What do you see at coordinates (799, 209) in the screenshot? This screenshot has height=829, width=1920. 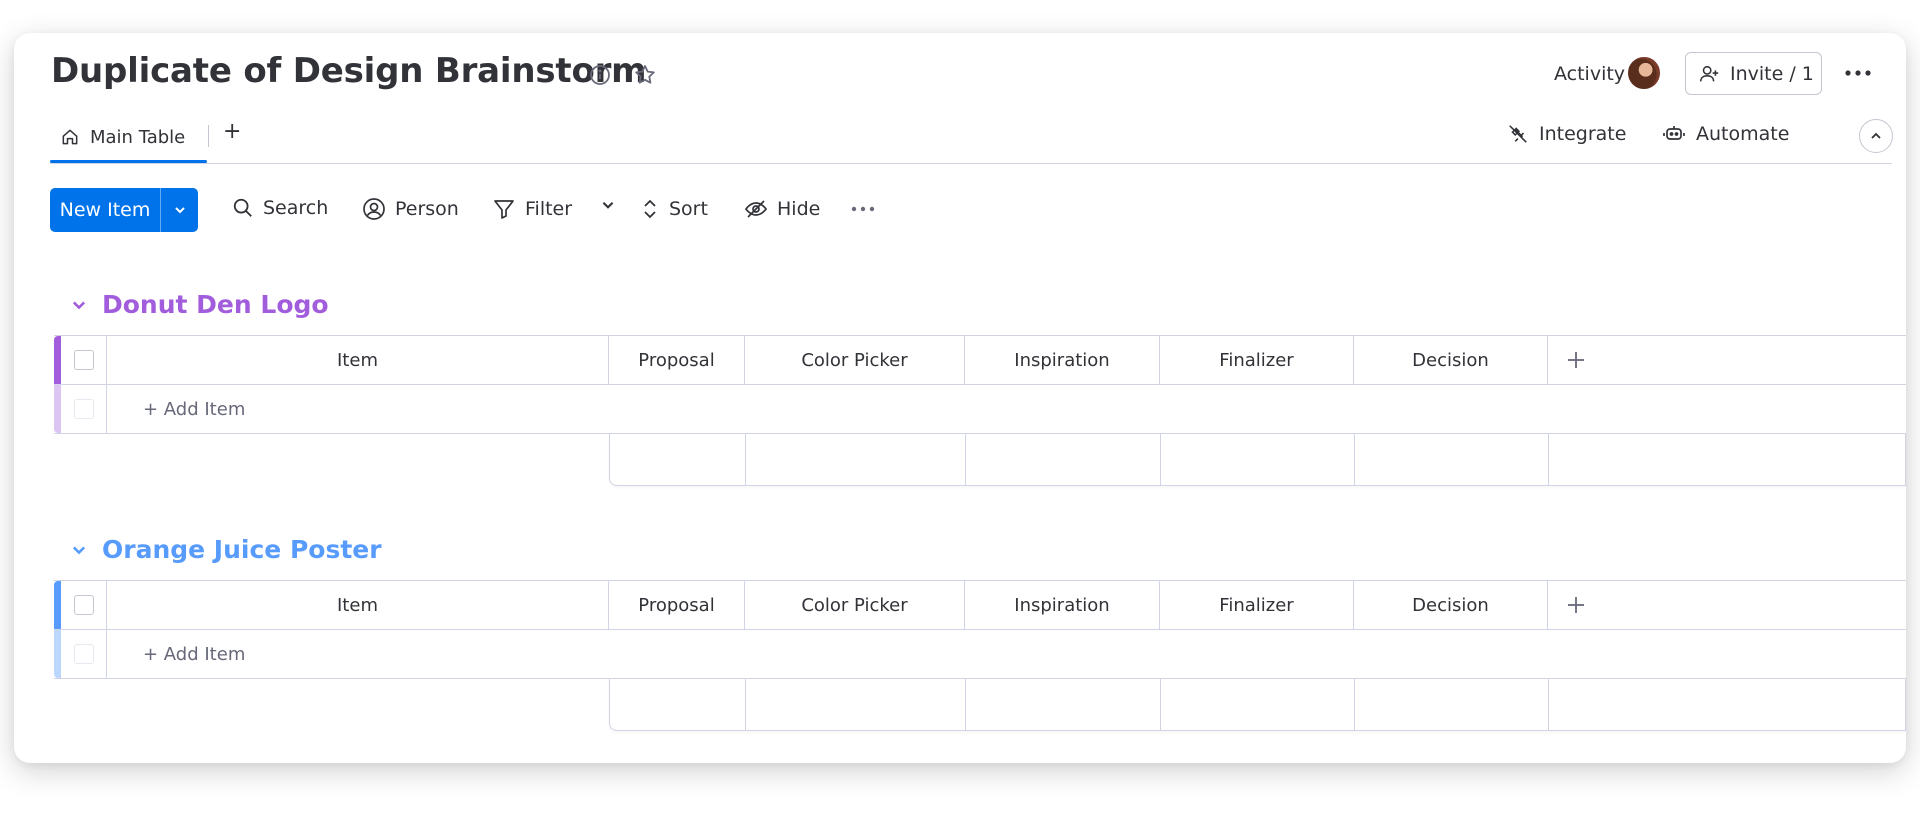 I see `hide-label: Hide` at bounding box center [799, 209].